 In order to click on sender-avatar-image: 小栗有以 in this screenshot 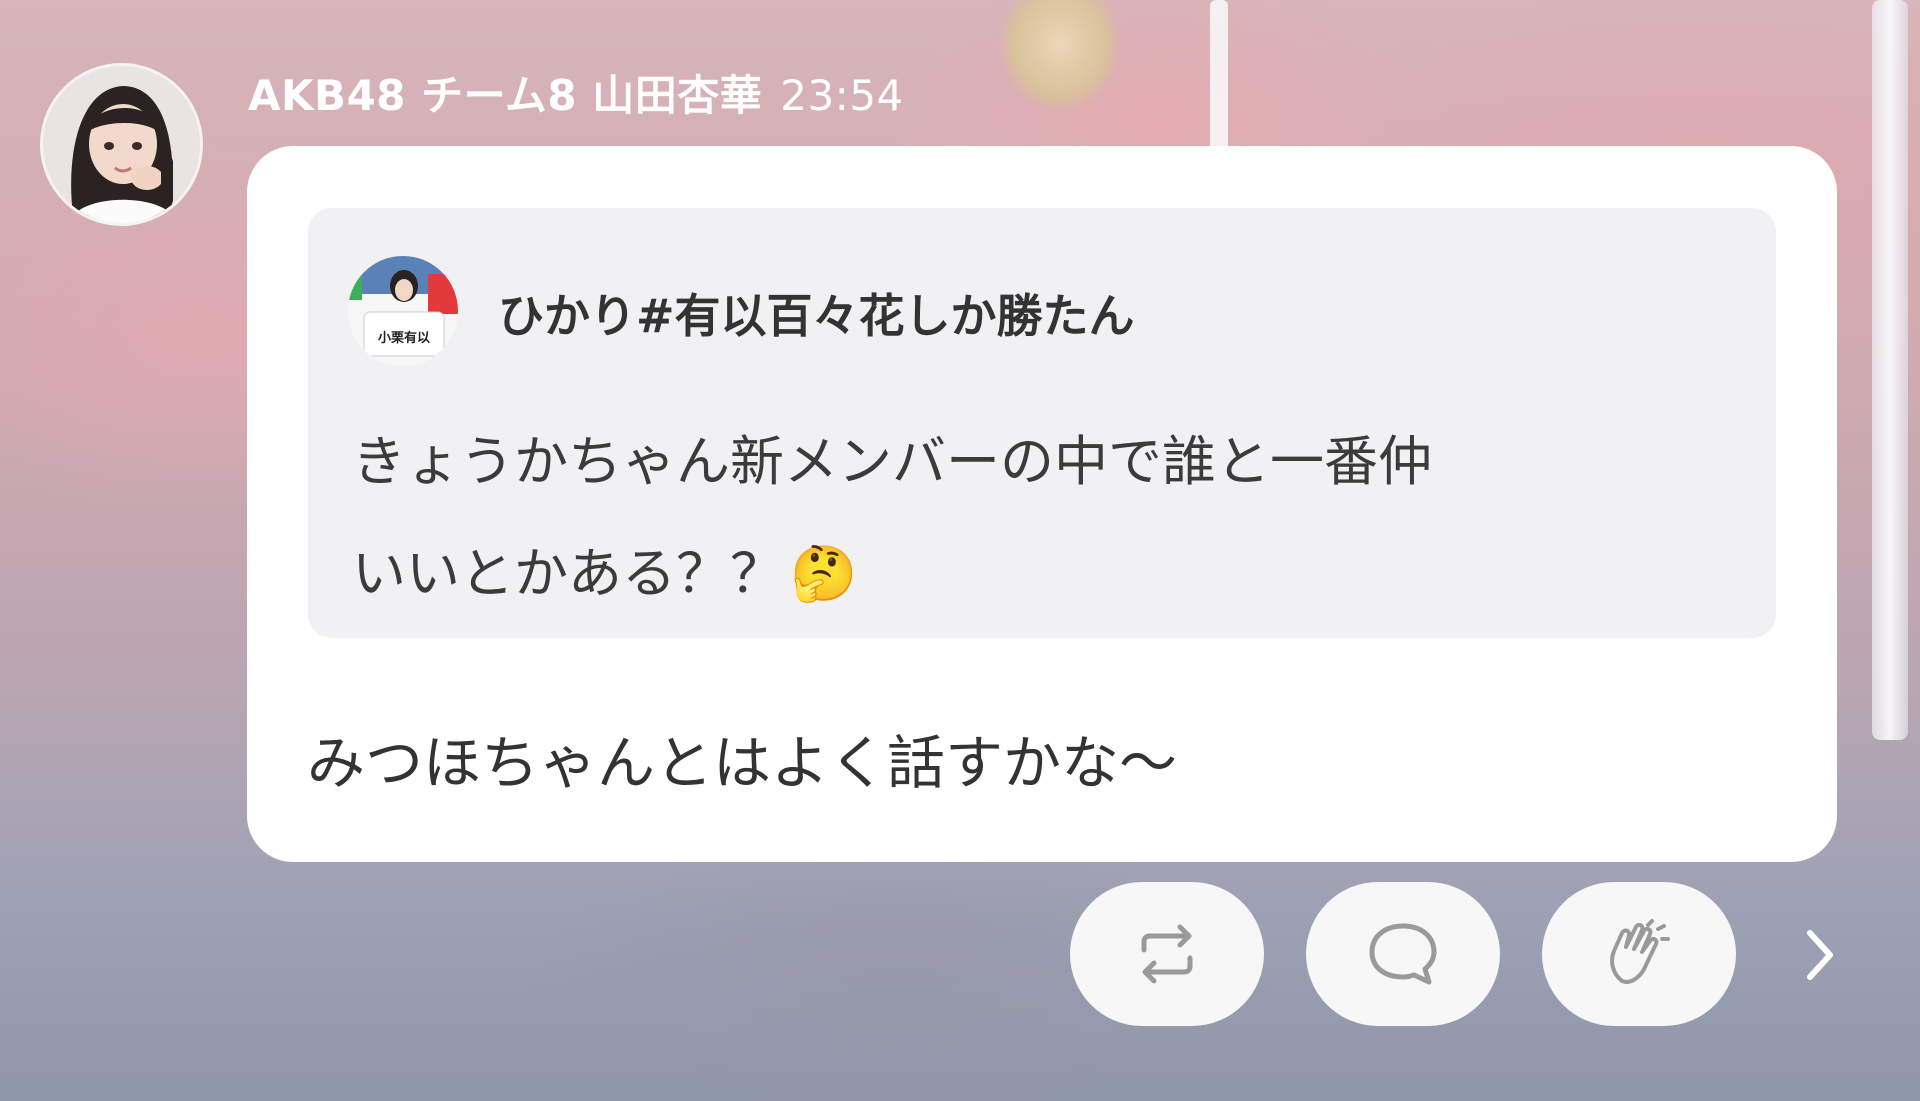, I will do `click(403, 311)`.